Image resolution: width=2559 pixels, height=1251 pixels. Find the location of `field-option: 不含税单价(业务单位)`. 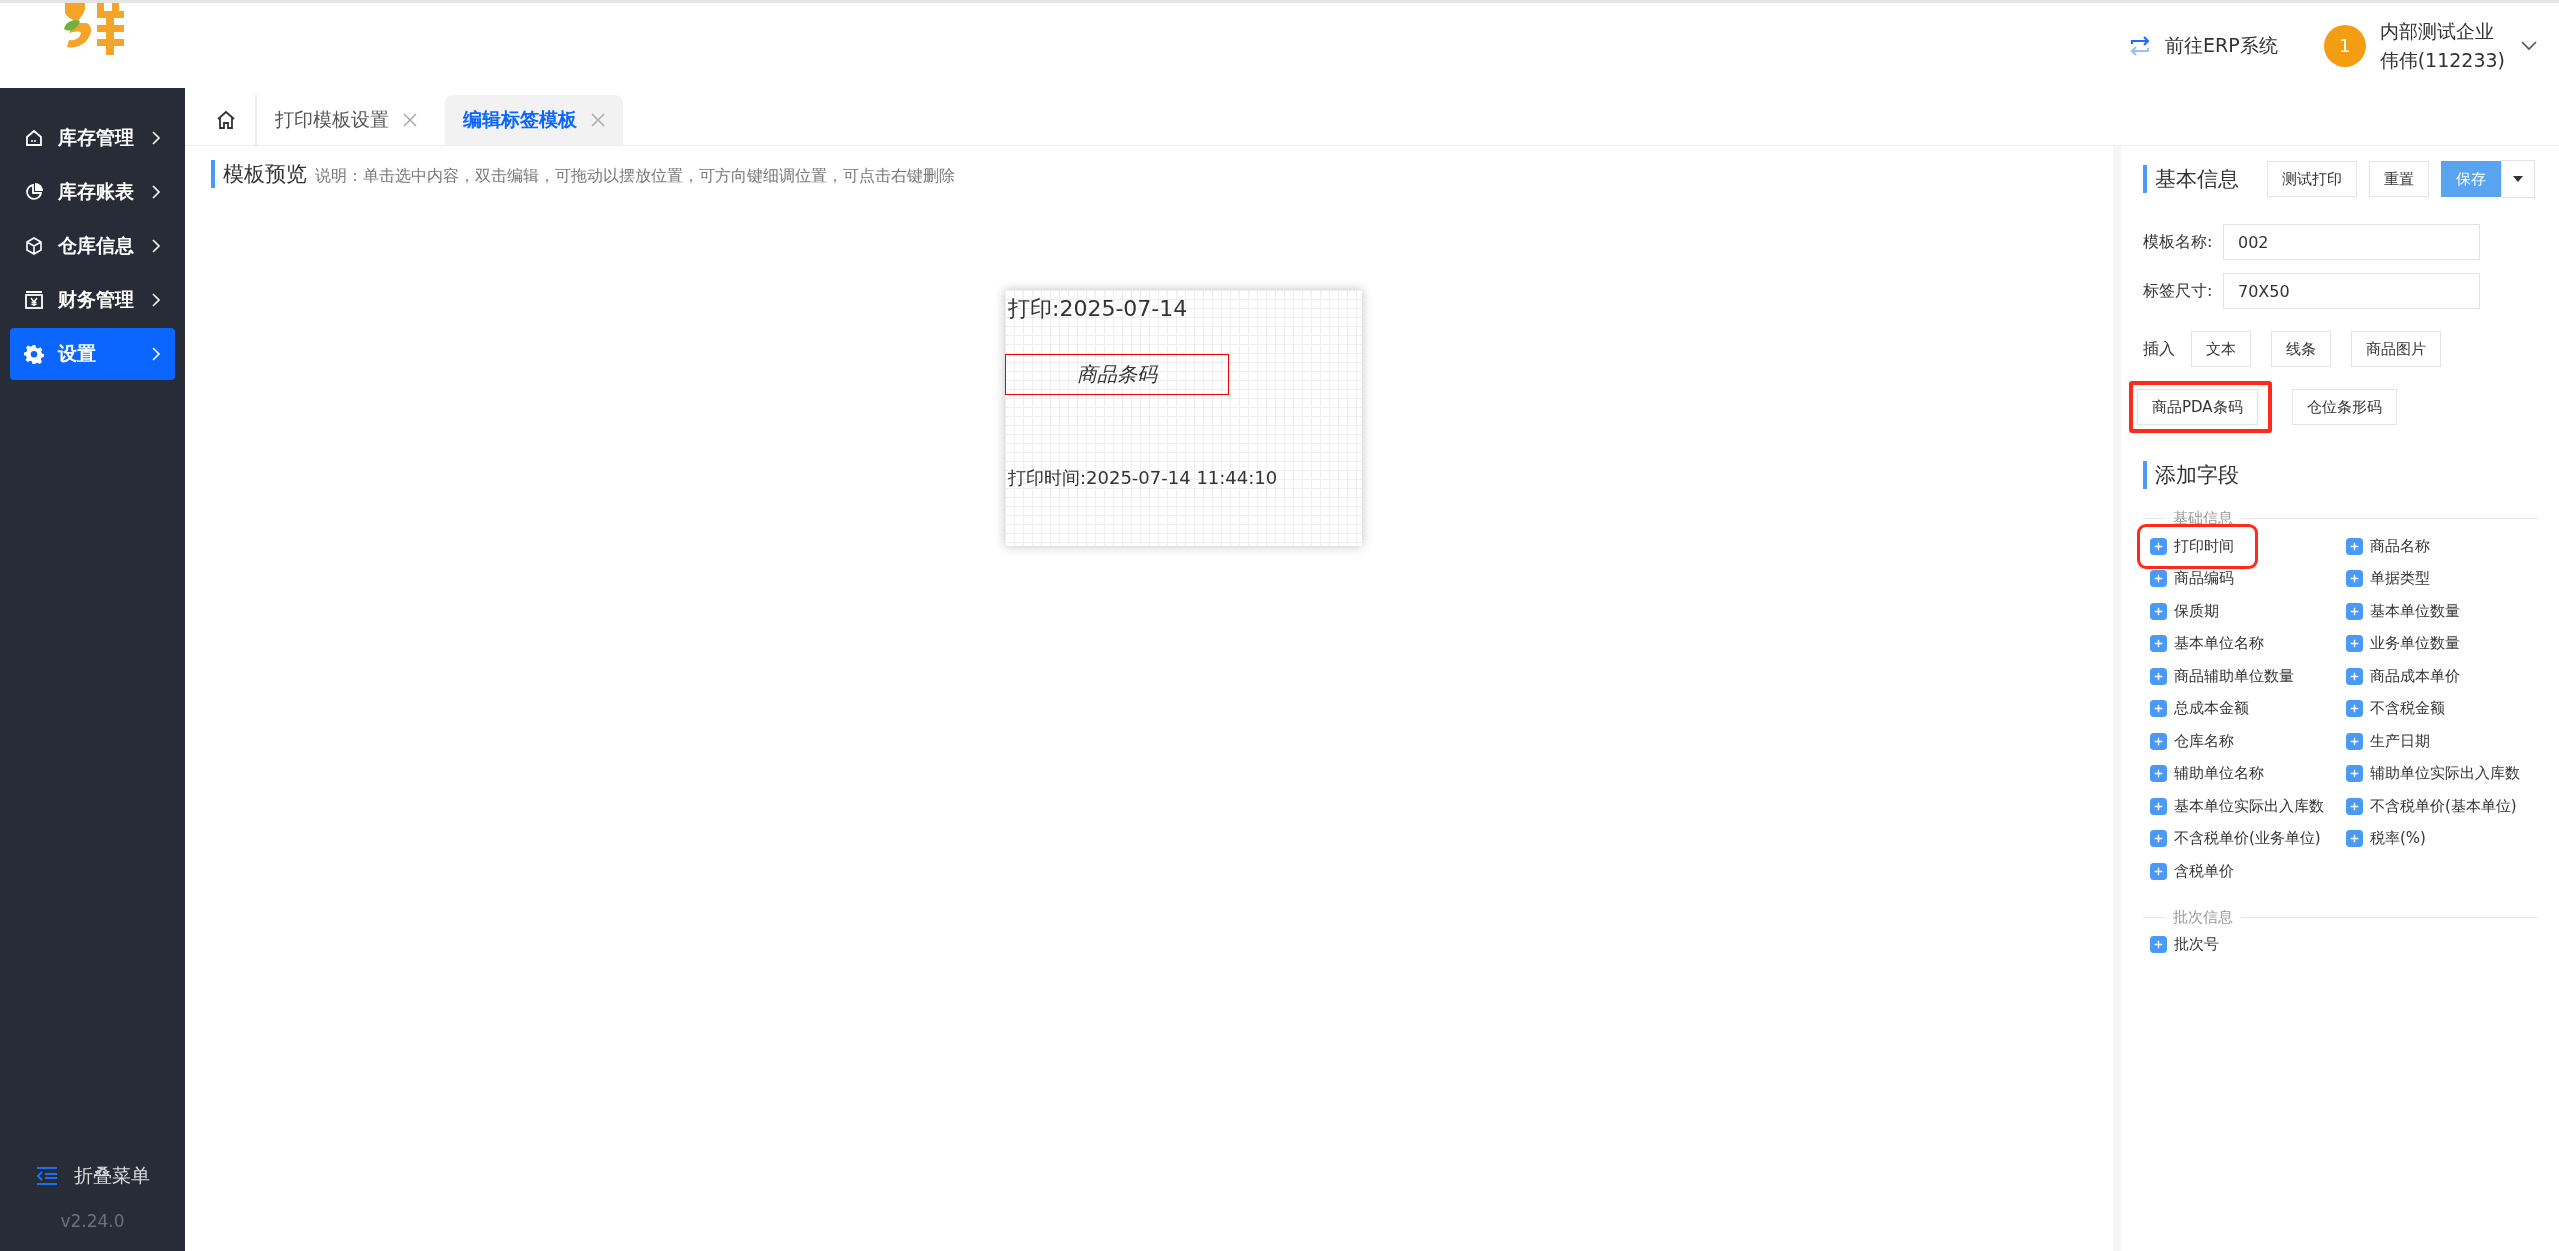

field-option: 不含税单价(业务单位) is located at coordinates (2232, 838).